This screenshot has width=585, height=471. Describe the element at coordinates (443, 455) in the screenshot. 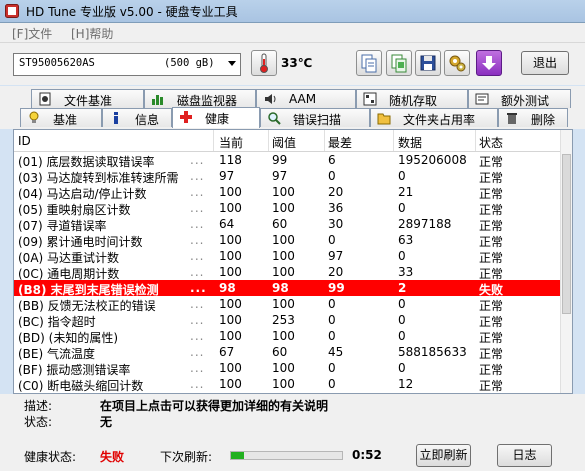

I see `refresh-now-button: 立即刷新` at that location.